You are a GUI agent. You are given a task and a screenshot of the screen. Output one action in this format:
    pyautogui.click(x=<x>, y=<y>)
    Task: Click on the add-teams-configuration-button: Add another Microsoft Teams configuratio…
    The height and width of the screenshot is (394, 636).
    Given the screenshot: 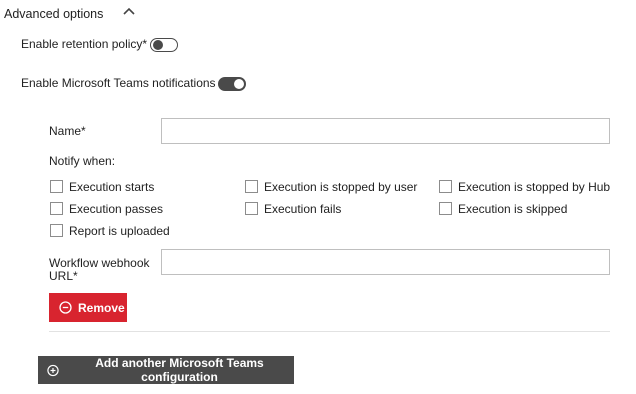 What is the action you would take?
    pyautogui.click(x=166, y=370)
    